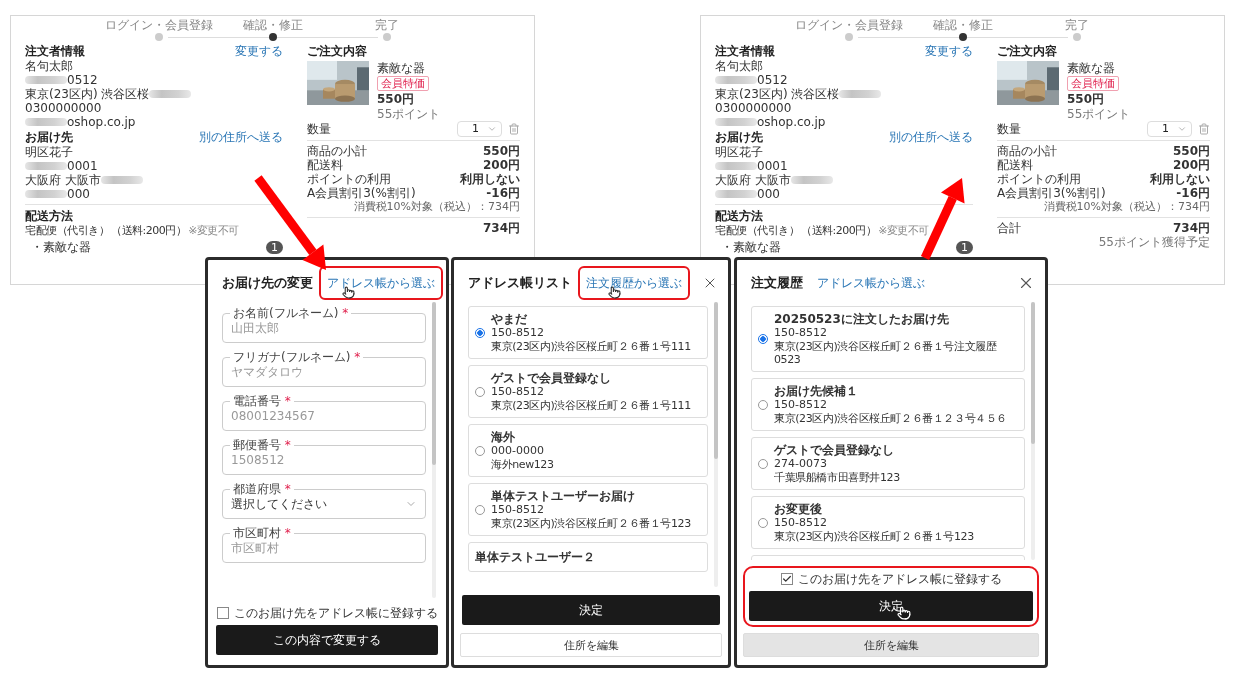 The image size is (1234, 678). I want to click on address-name: 20250523に注文したお届け先, so click(862, 319).